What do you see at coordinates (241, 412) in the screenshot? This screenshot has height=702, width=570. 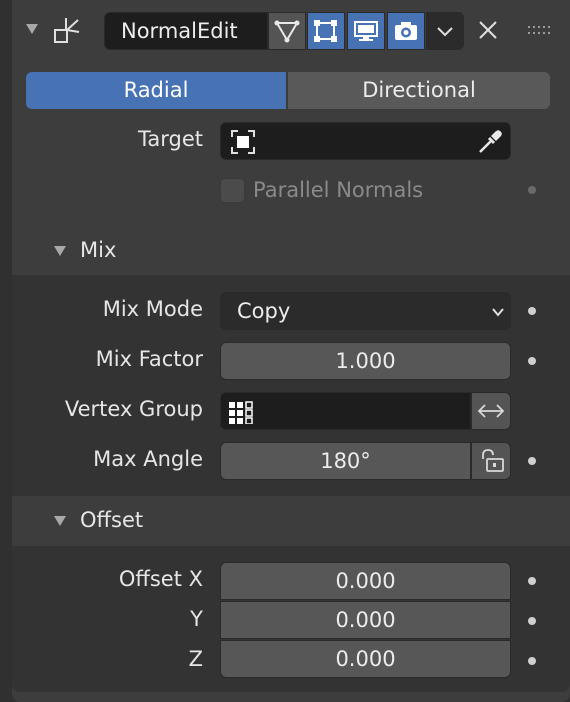 I see `vertex-group-icon` at bounding box center [241, 412].